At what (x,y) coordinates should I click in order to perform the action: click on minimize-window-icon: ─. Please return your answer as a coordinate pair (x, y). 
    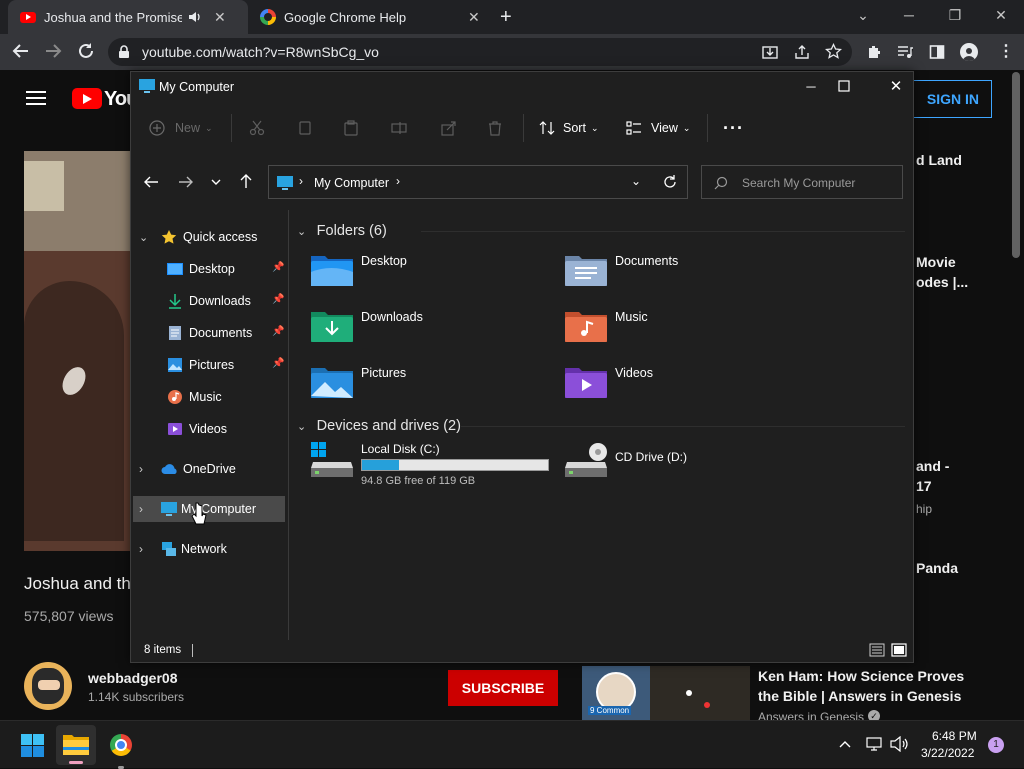
    Looking at the image, I should click on (811, 86).